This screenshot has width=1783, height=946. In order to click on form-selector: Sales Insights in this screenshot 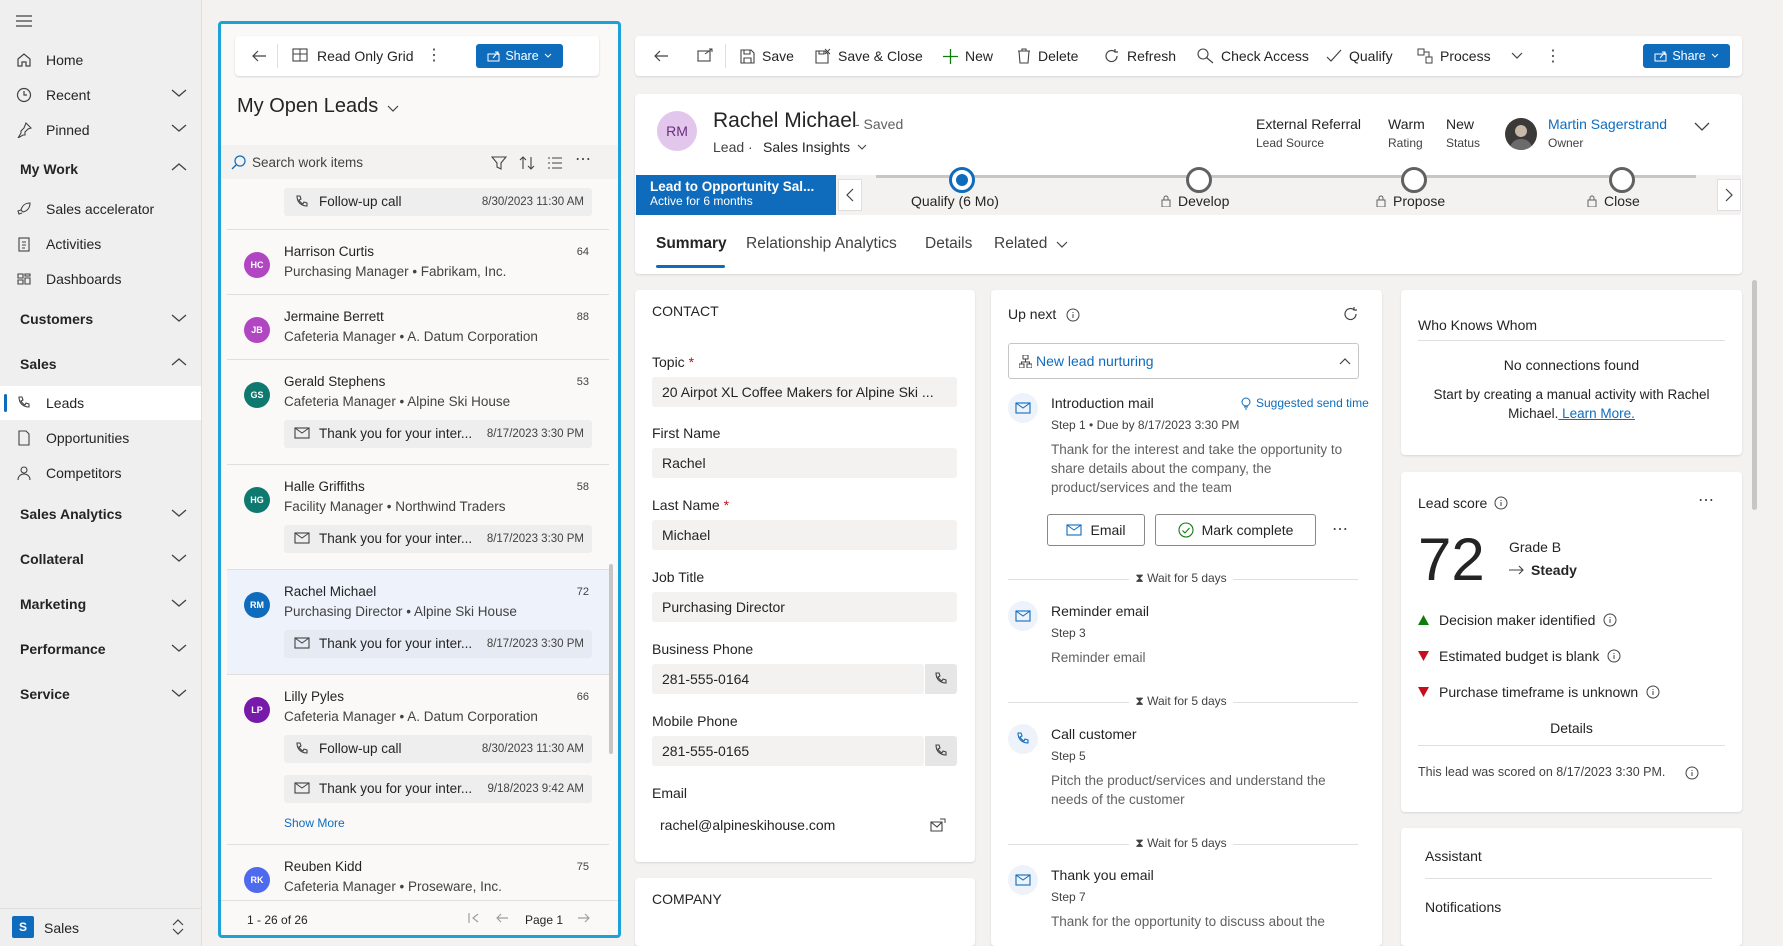, I will do `click(806, 147)`.